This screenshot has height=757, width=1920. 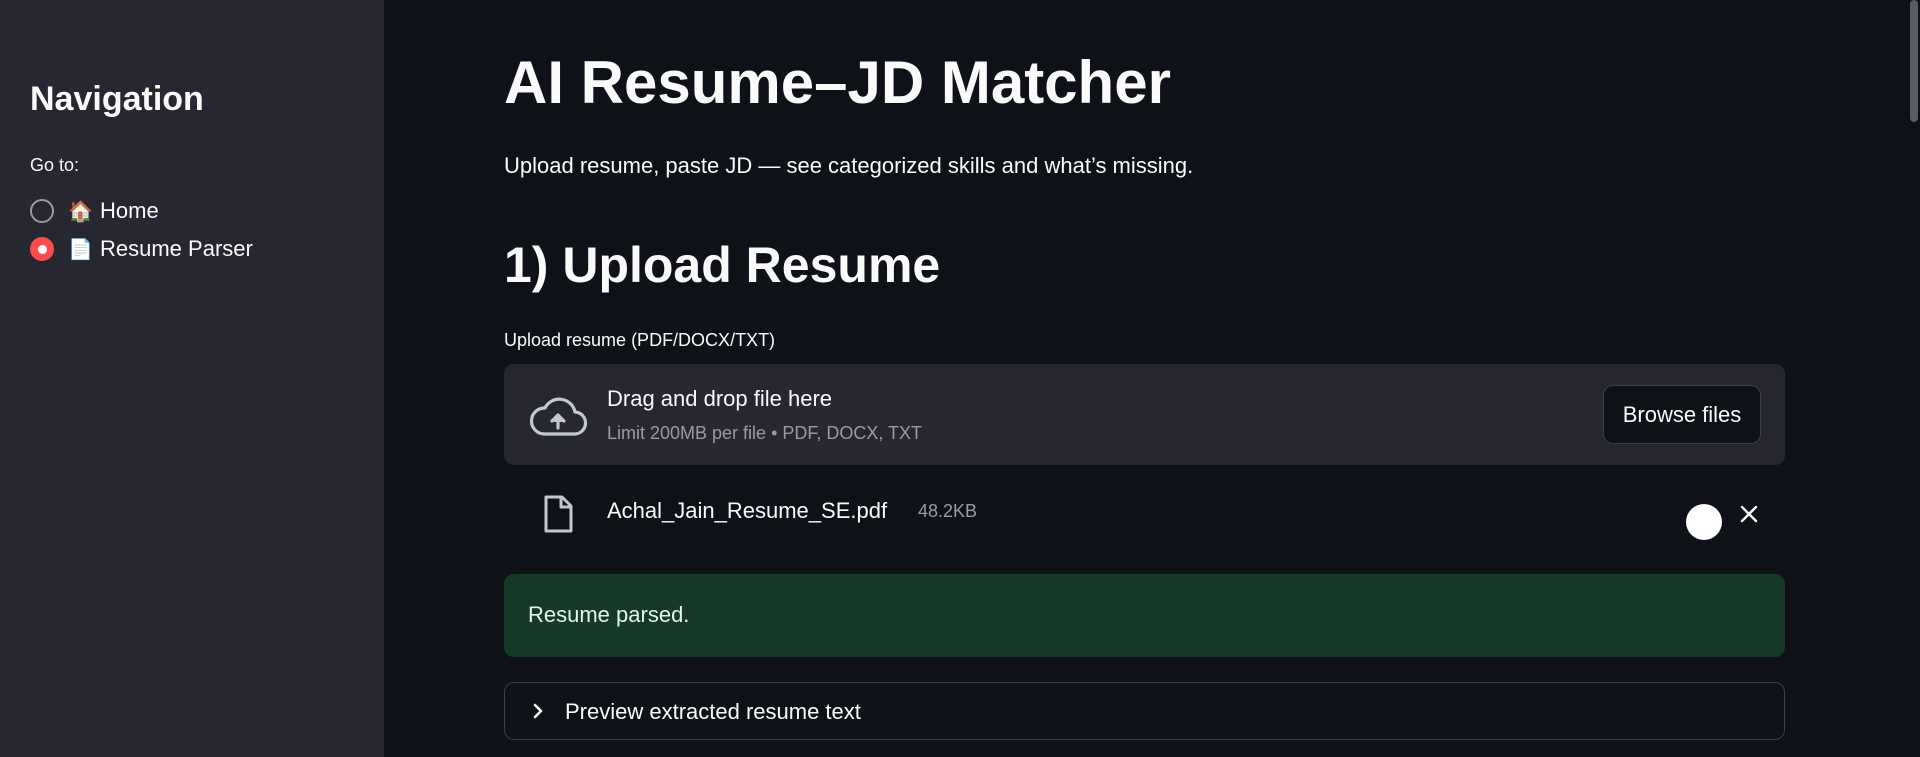 What do you see at coordinates (713, 711) in the screenshot?
I see `expander-label: Preview extracted resume text` at bounding box center [713, 711].